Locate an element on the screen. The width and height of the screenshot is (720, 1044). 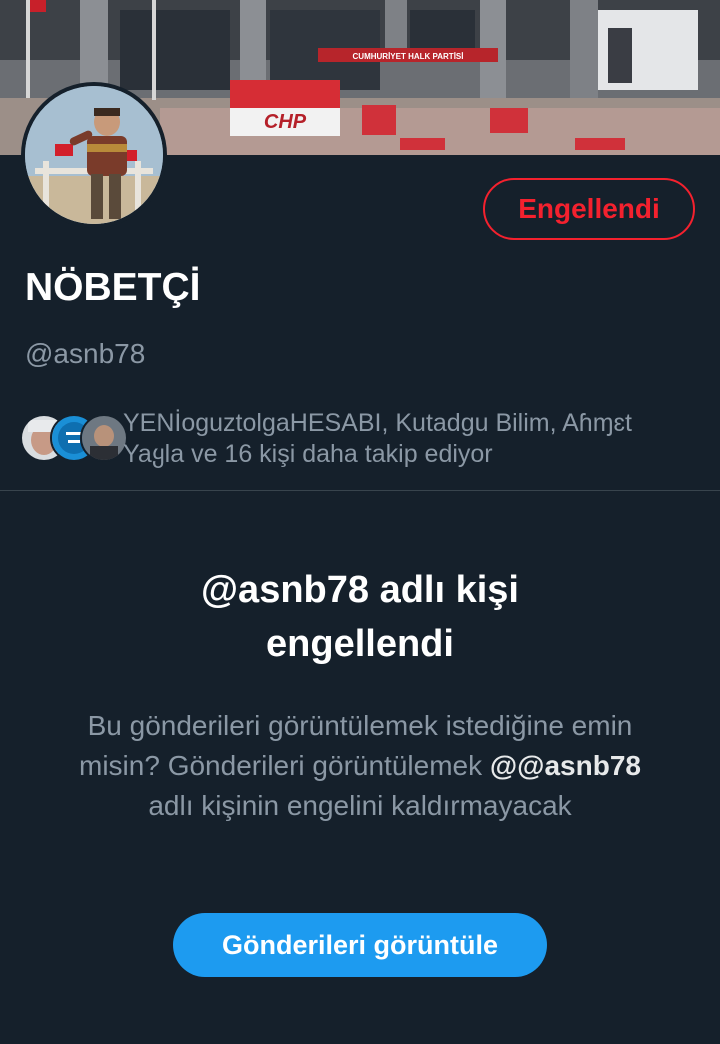
banner-sign-text: CHP is located at coordinates (285, 122).